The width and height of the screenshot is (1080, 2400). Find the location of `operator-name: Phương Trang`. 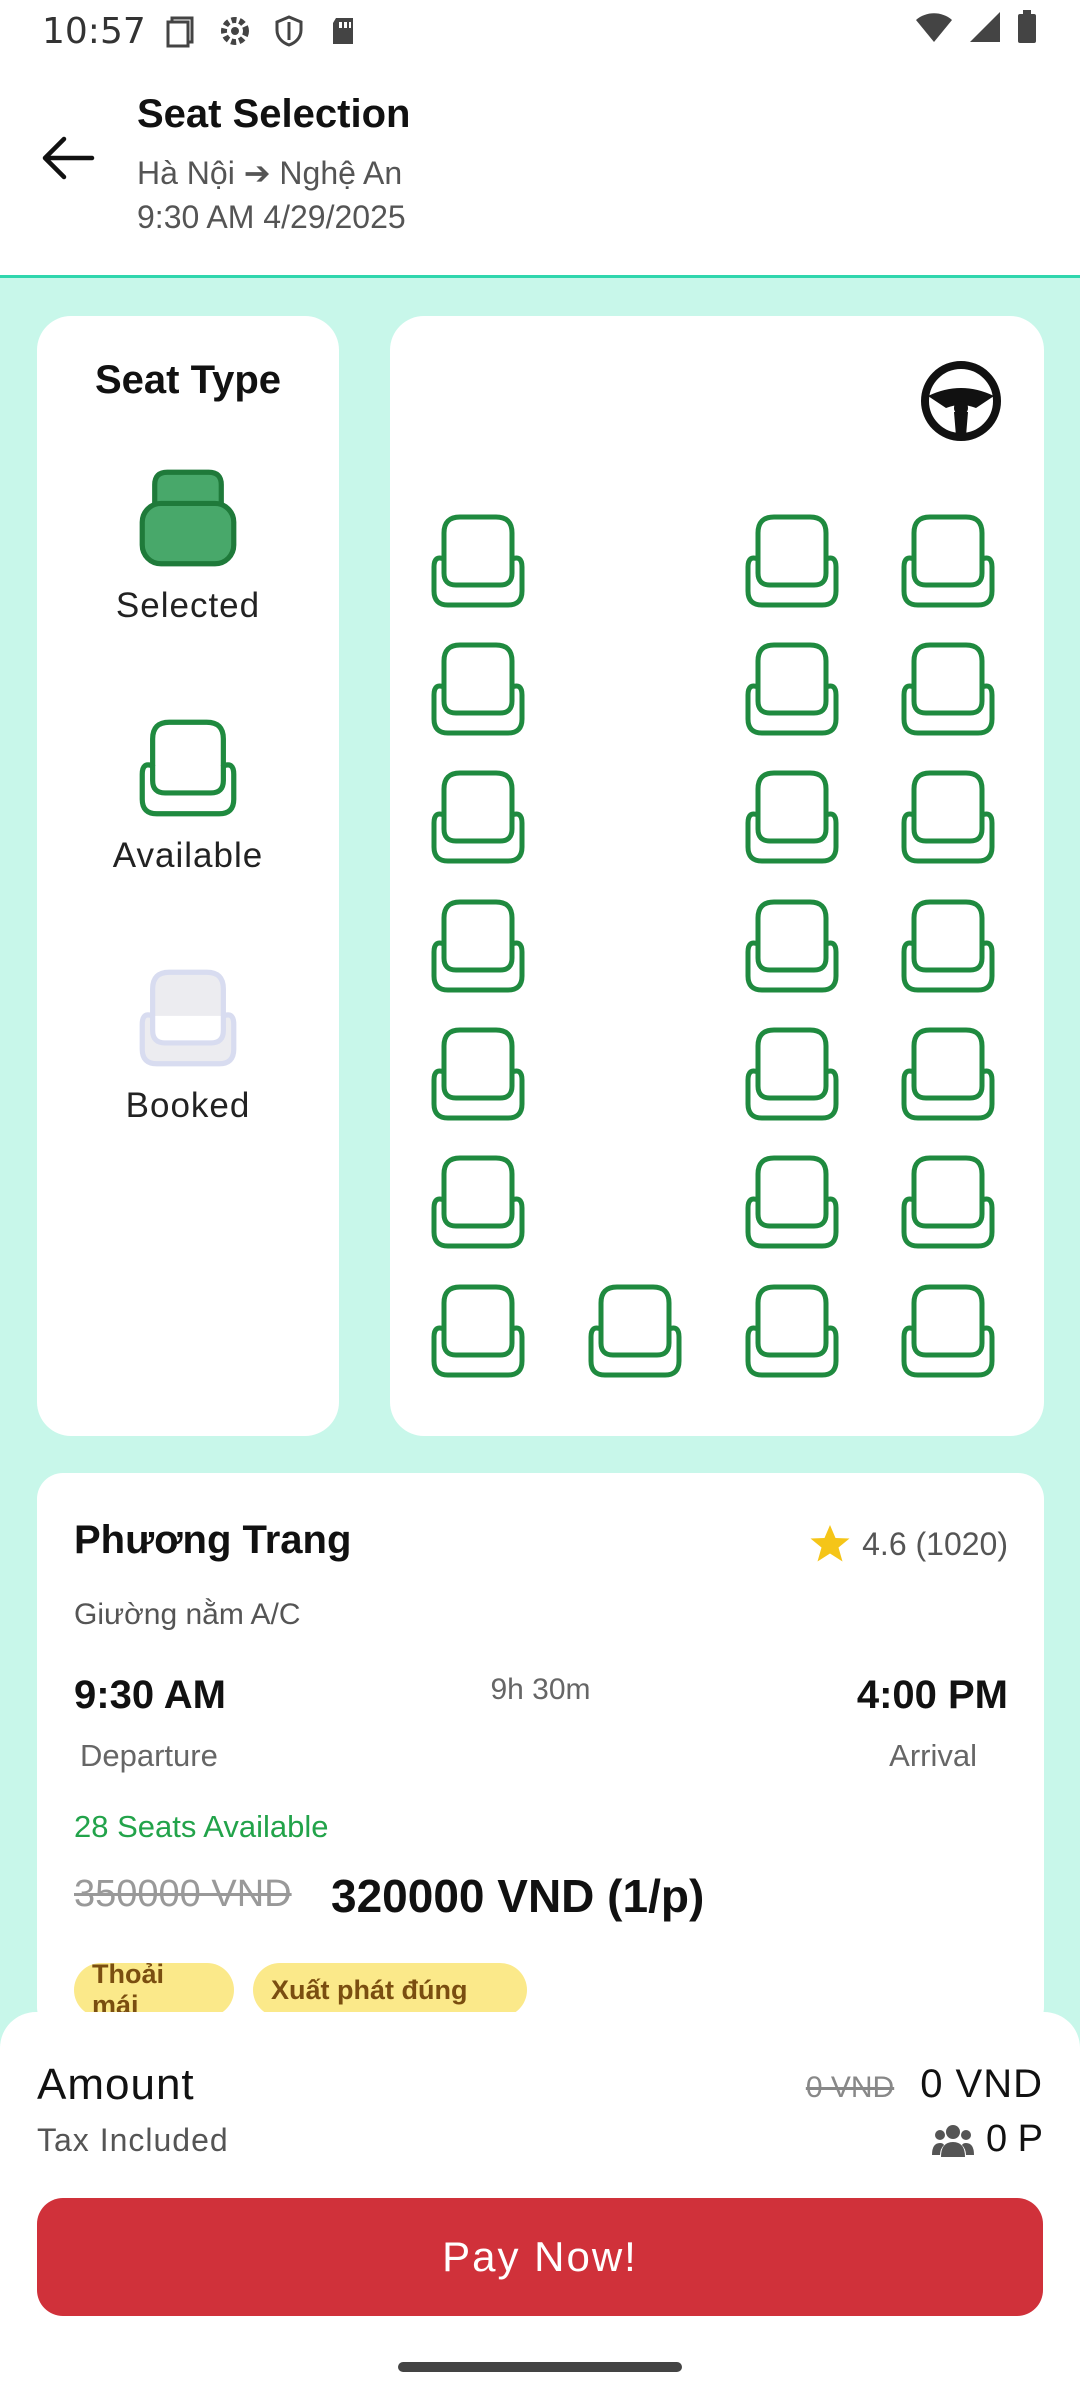

operator-name: Phương Trang is located at coordinates (213, 1540).